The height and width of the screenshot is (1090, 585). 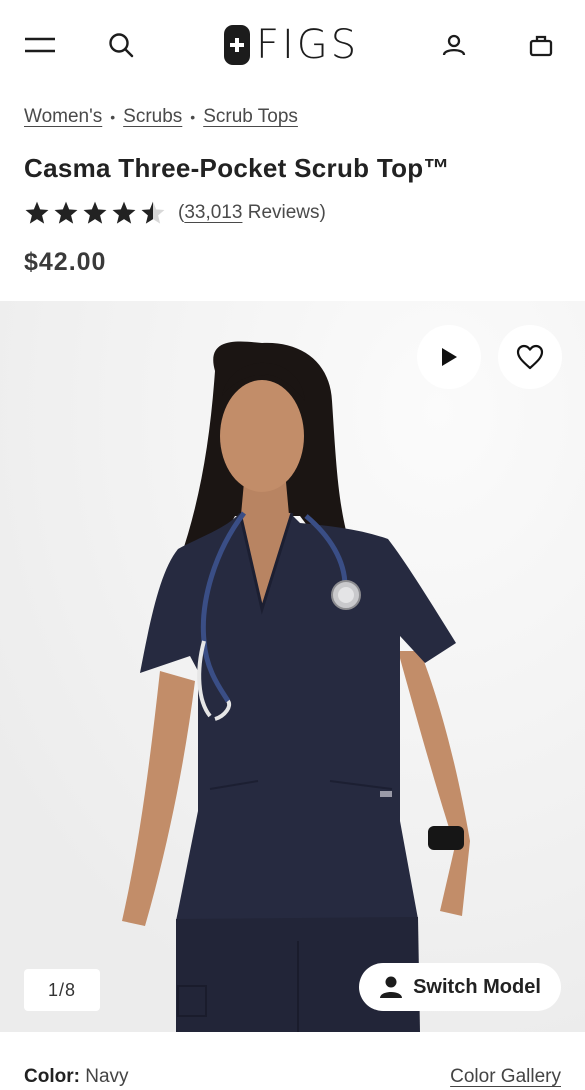 What do you see at coordinates (505, 1077) in the screenshot?
I see `color-gallery-link: Color Gallery` at bounding box center [505, 1077].